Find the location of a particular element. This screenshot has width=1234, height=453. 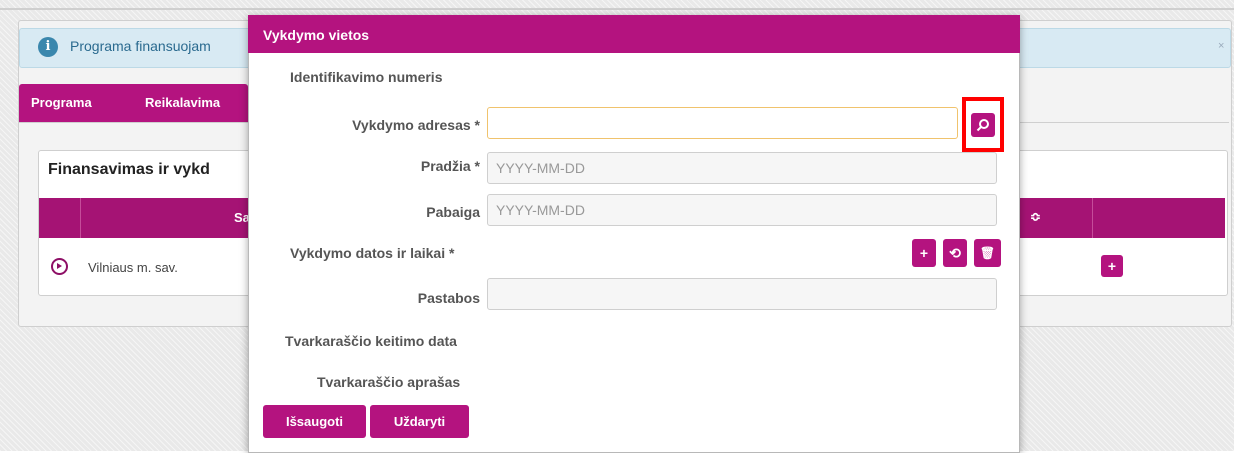

tab-programa: Programa is located at coordinates (80, 103).